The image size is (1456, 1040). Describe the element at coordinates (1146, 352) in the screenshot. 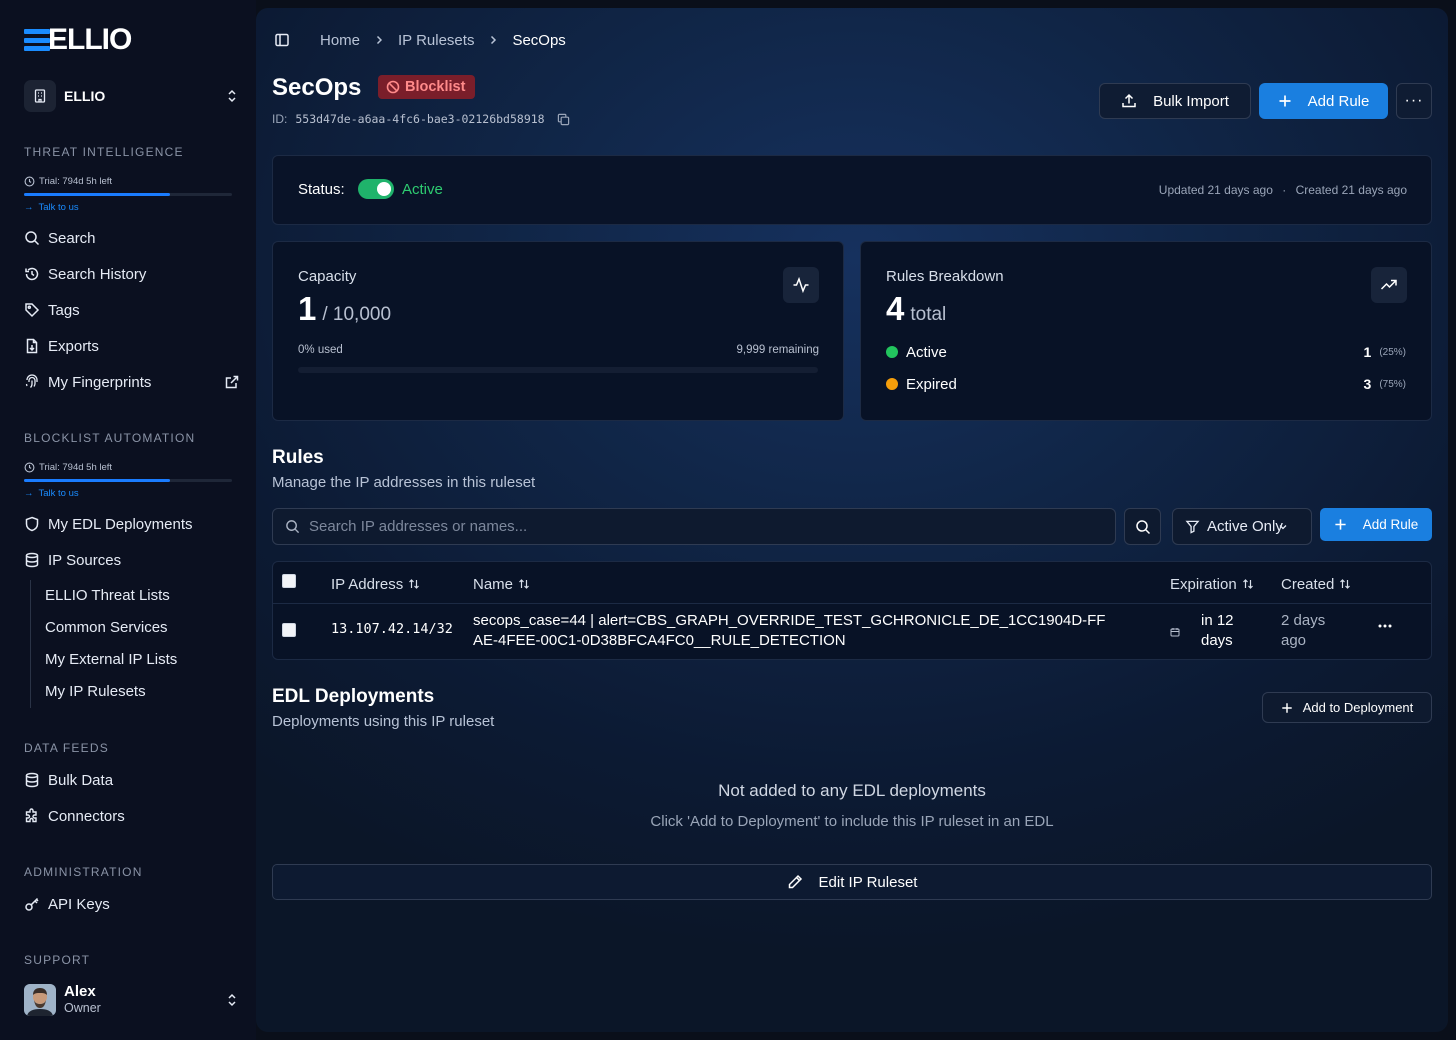

I see `legend-active: Active 1 (25%)` at that location.